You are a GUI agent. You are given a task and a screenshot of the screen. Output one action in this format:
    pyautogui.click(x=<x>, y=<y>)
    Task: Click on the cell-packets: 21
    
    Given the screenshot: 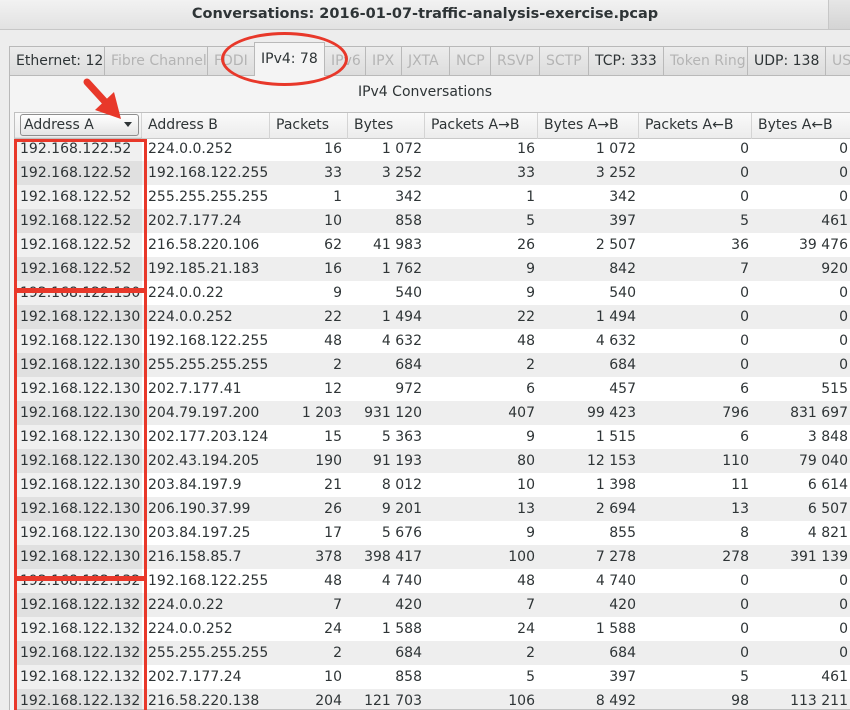 What is the action you would take?
    pyautogui.click(x=333, y=485)
    